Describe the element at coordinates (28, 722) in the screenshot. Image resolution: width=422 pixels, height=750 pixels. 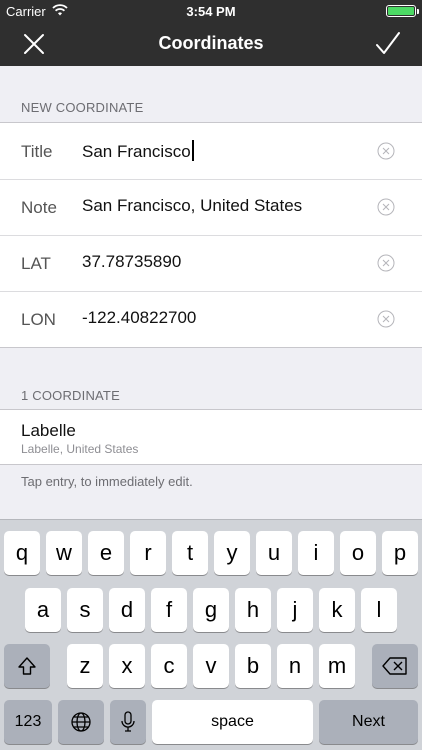
I see `numbers-key: 123` at that location.